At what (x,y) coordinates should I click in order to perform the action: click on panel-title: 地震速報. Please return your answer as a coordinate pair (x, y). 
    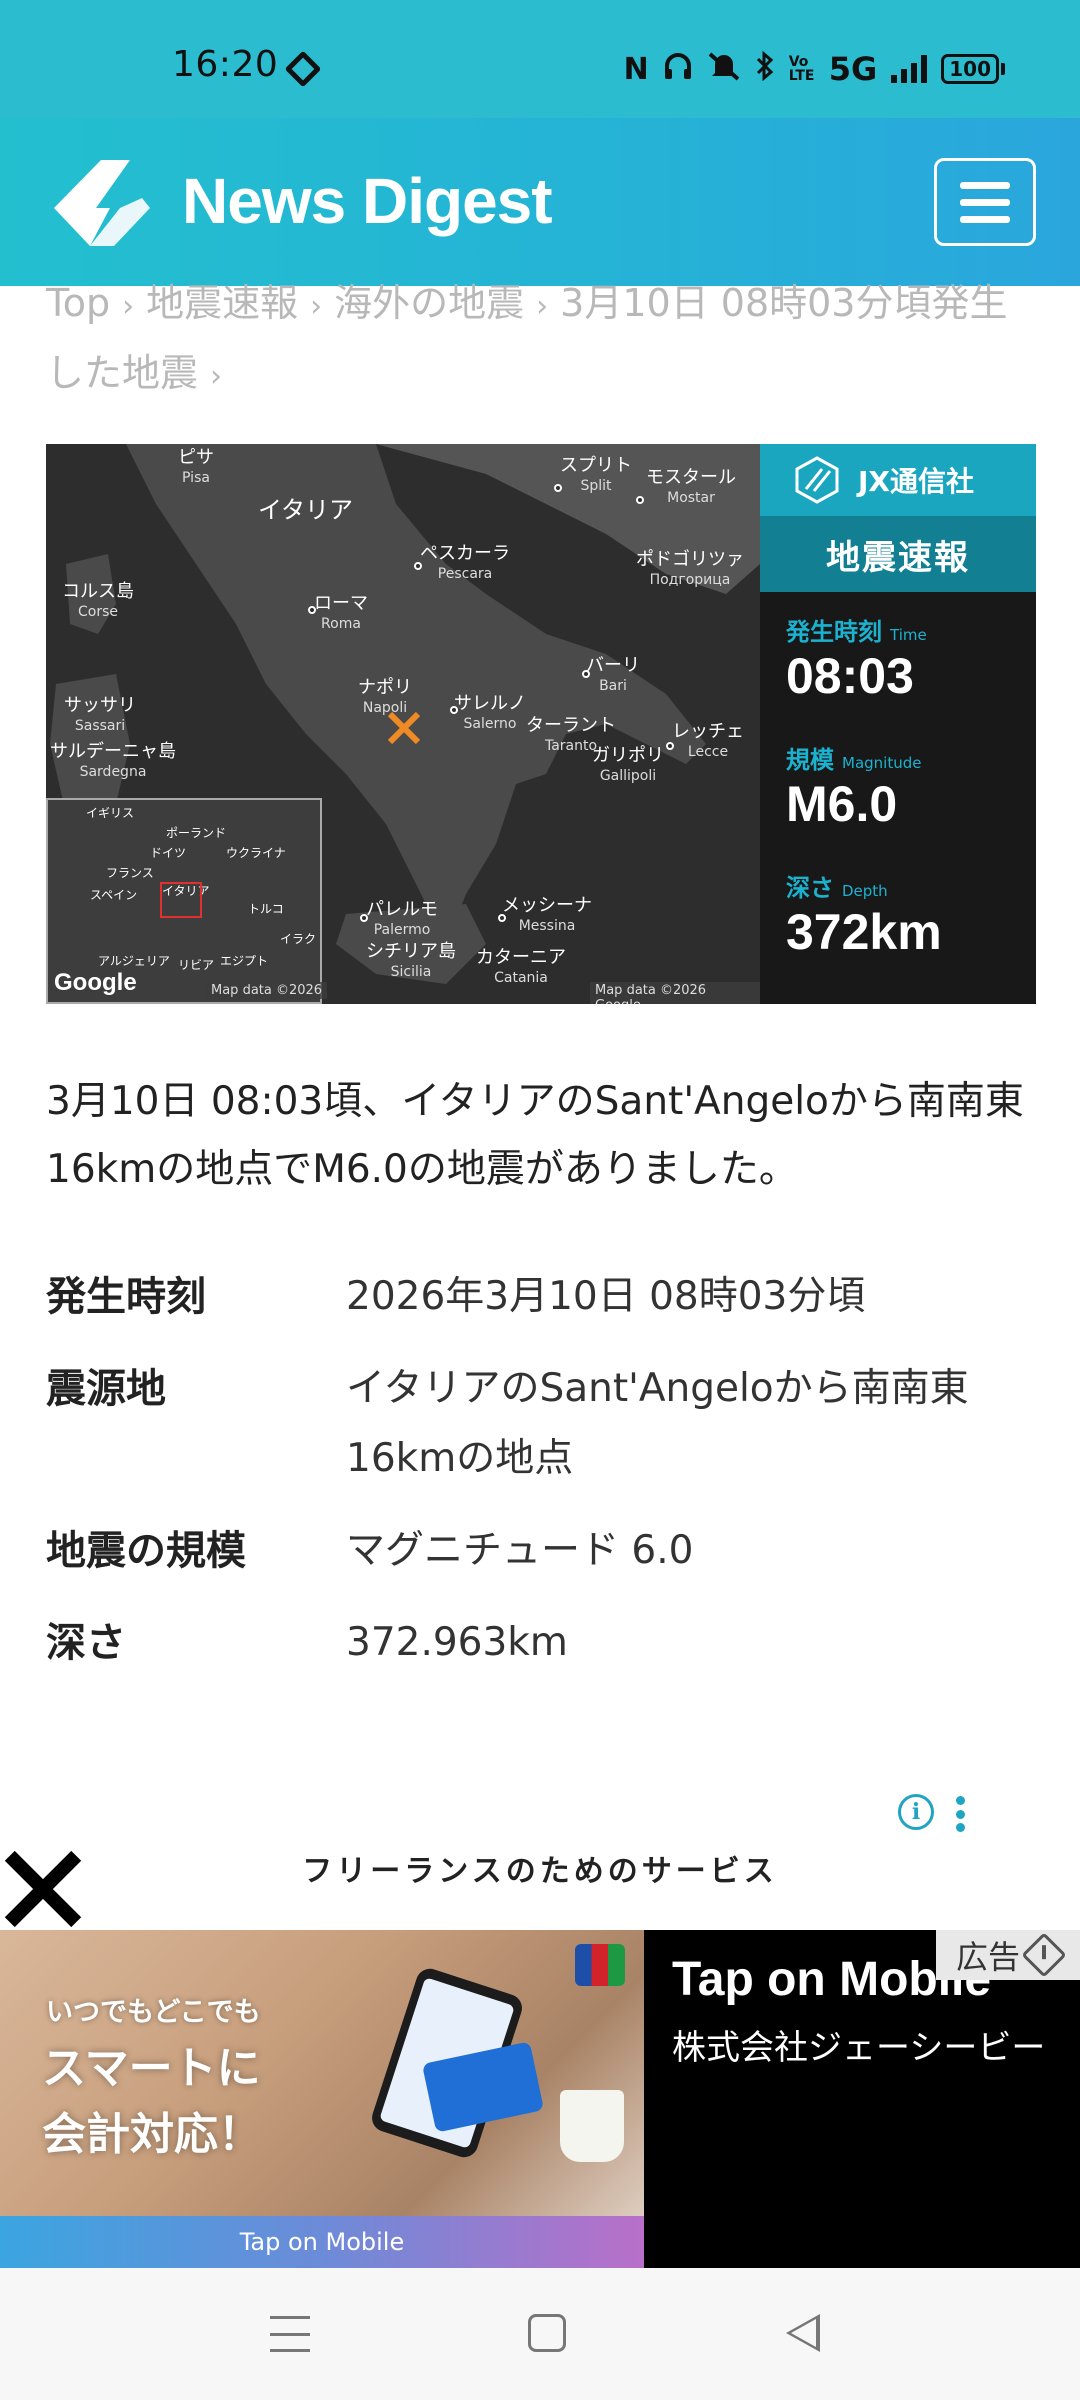
    Looking at the image, I should click on (898, 554).